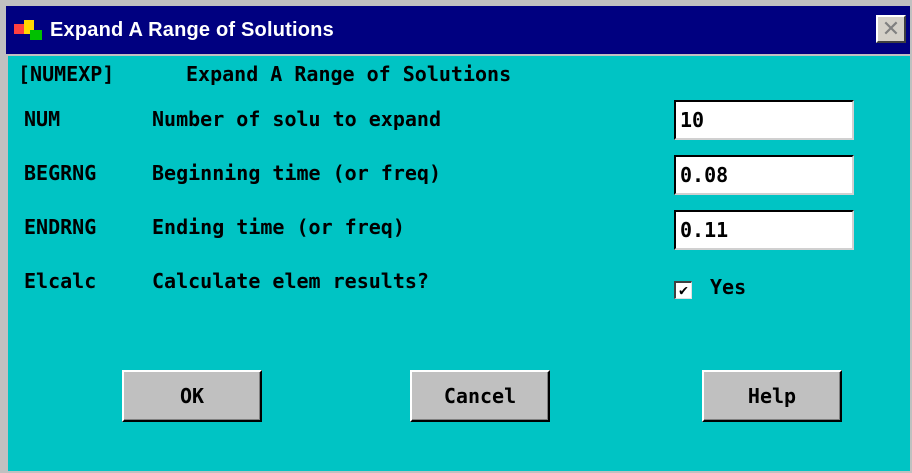 Image resolution: width=912 pixels, height=473 pixels. I want to click on begrng-key: BEGRNG, so click(60, 173).